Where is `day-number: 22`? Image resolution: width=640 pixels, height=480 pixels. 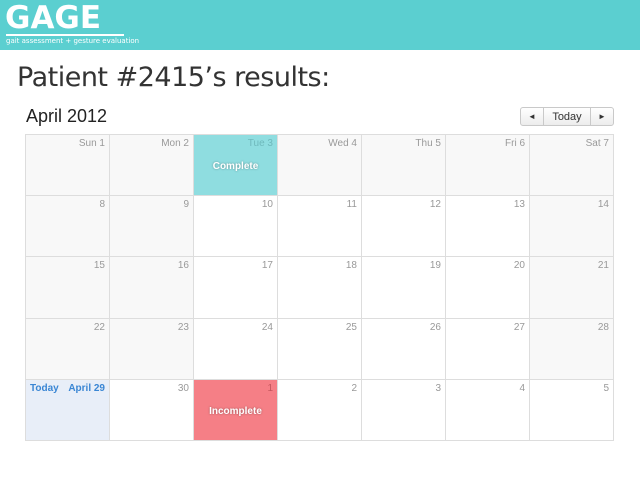
day-number: 22 is located at coordinates (99, 327).